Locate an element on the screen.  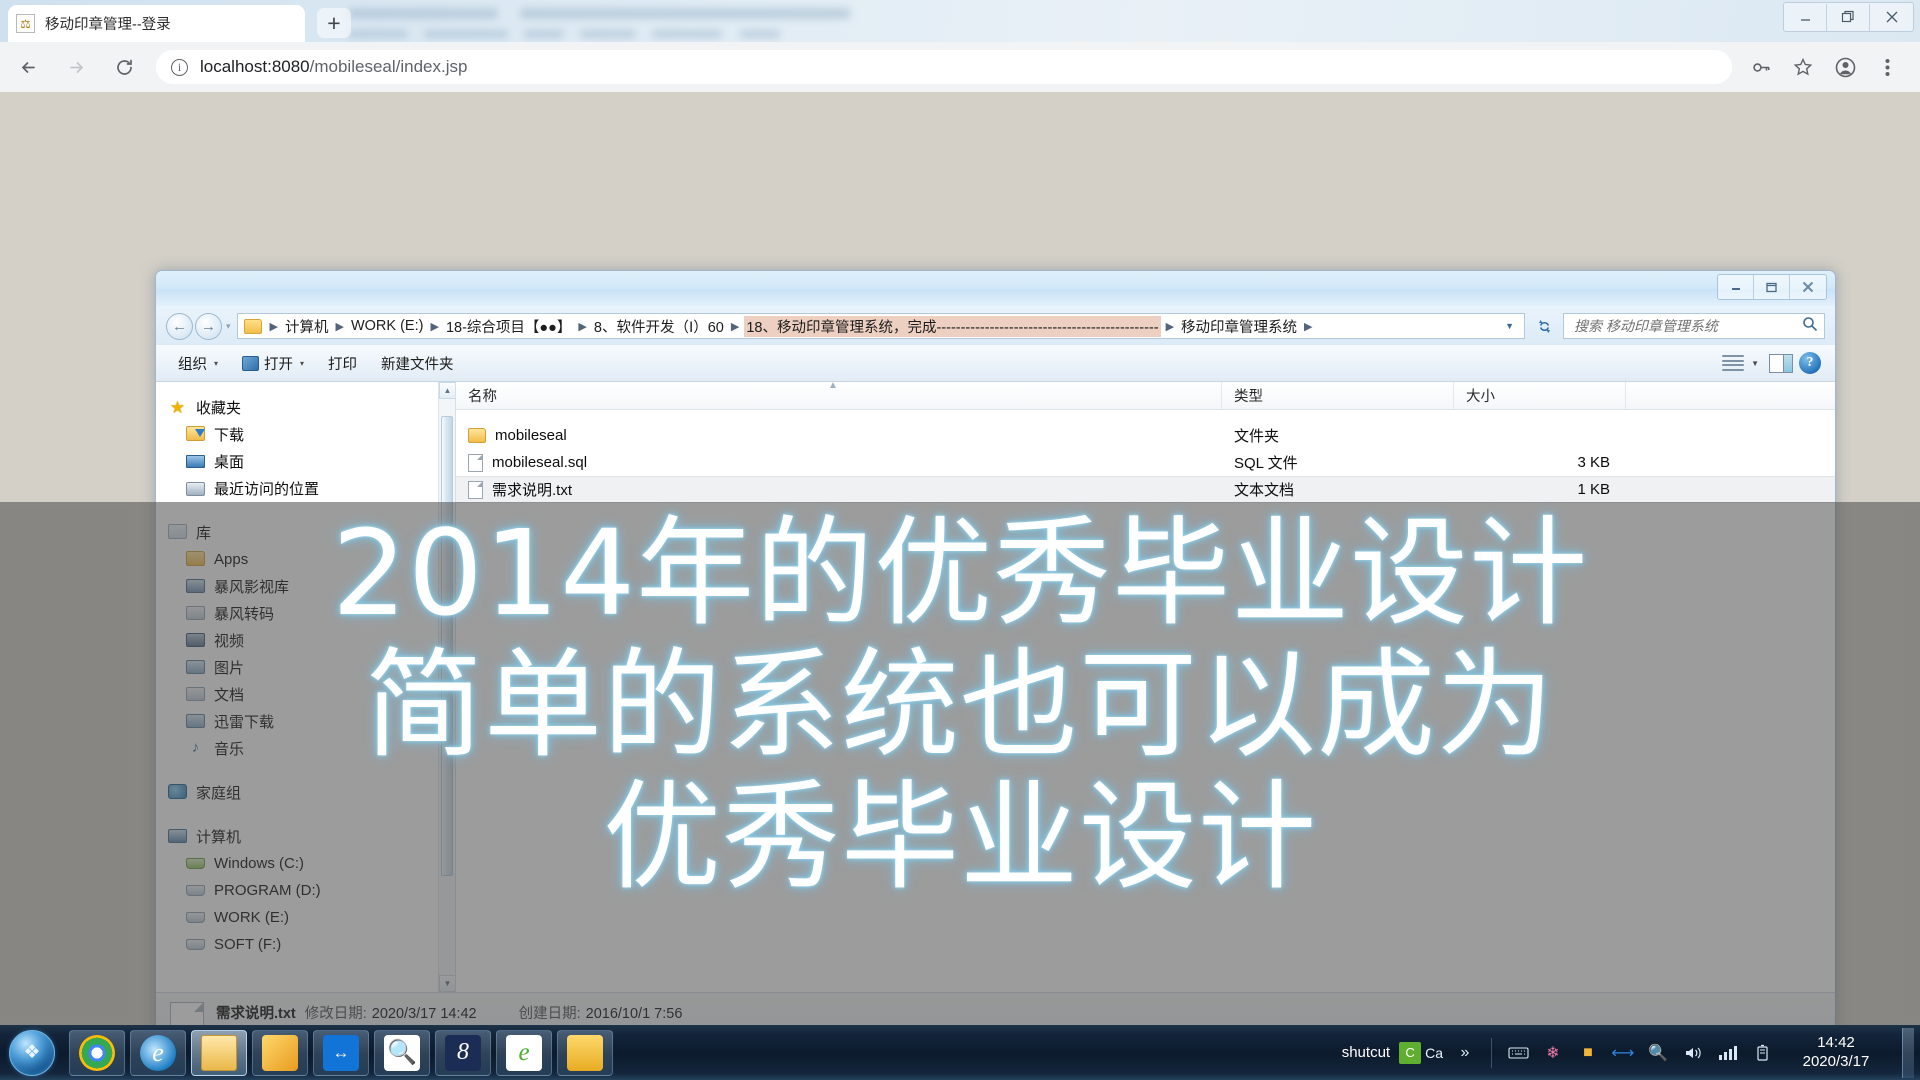
column-header-size: 大小 is located at coordinates (1540, 395).